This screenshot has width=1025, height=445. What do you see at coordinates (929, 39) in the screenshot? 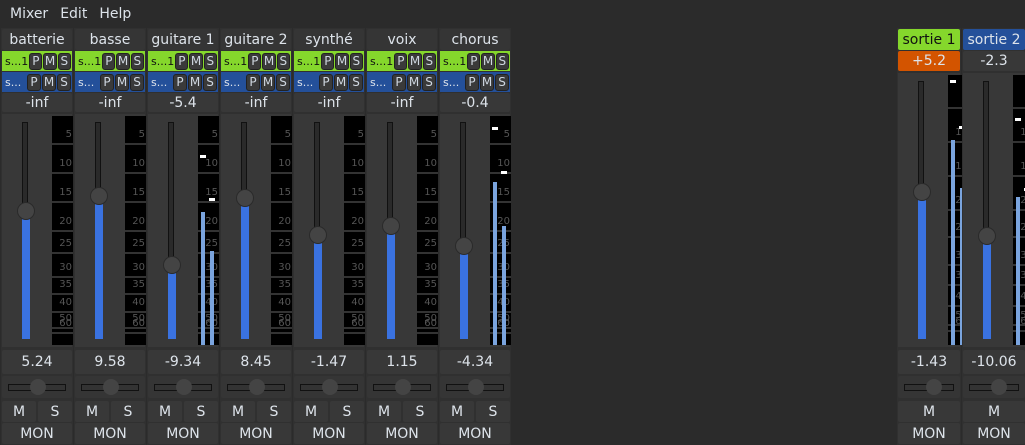
I see `output-name: sortie 1` at bounding box center [929, 39].